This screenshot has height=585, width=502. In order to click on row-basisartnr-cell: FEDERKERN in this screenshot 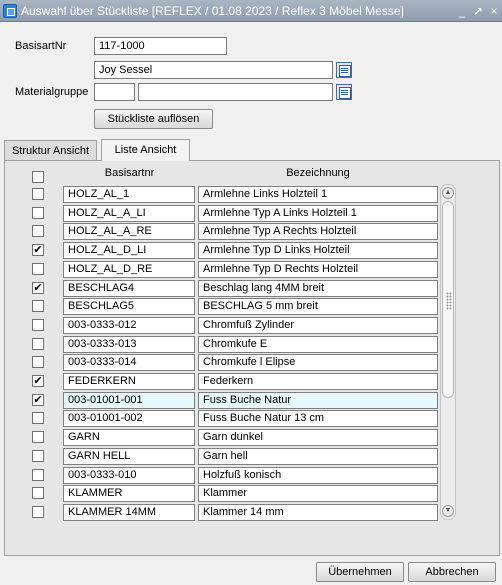, I will do `click(129, 381)`.